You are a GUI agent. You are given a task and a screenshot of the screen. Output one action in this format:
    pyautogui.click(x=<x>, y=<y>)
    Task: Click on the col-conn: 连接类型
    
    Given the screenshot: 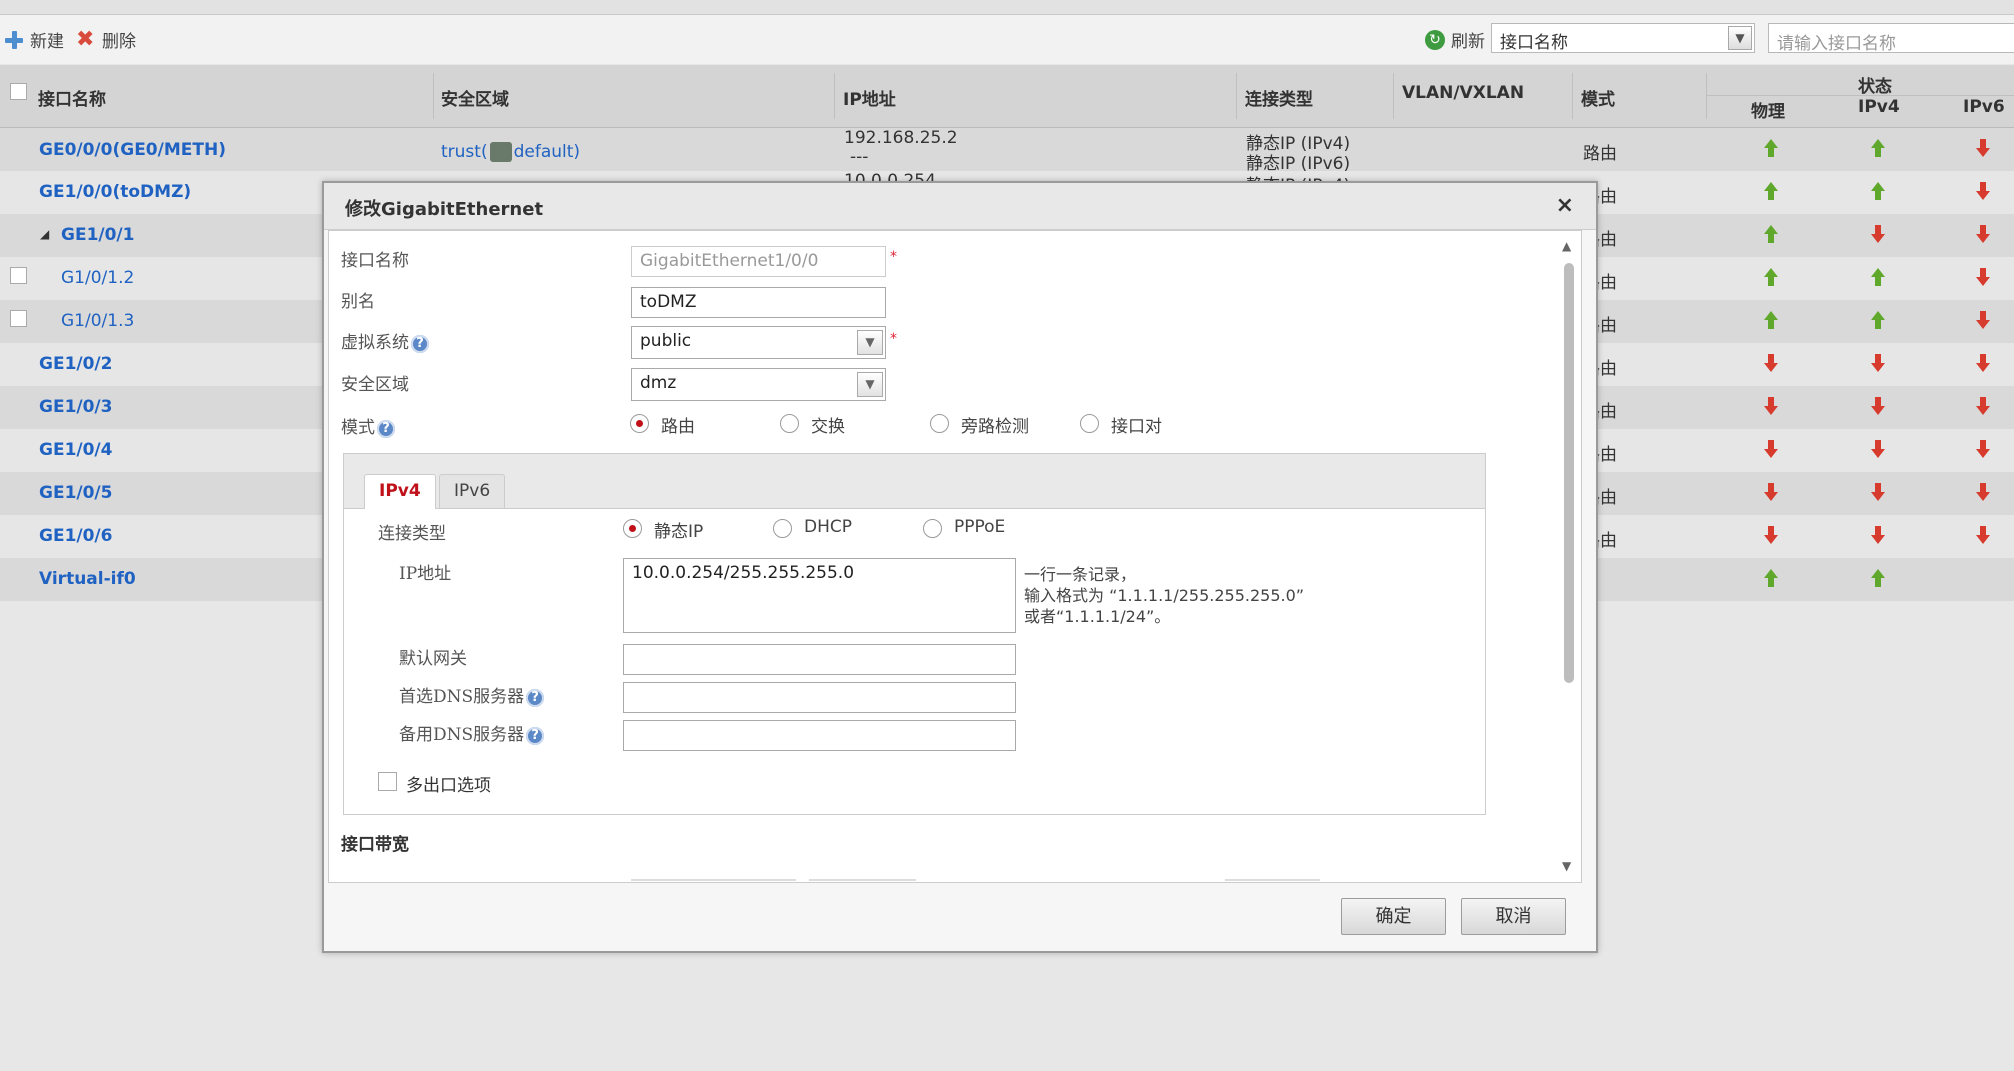 What is the action you would take?
    pyautogui.click(x=1279, y=97)
    